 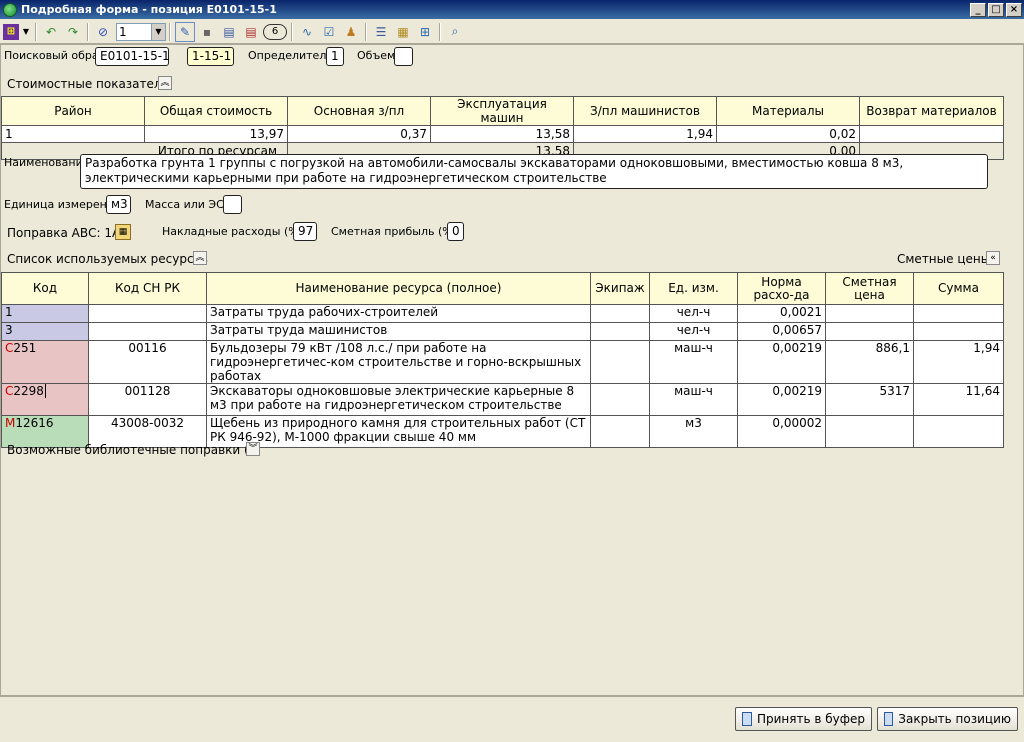 What do you see at coordinates (425, 32) in the screenshot?
I see `tree-icon: ⊞` at bounding box center [425, 32].